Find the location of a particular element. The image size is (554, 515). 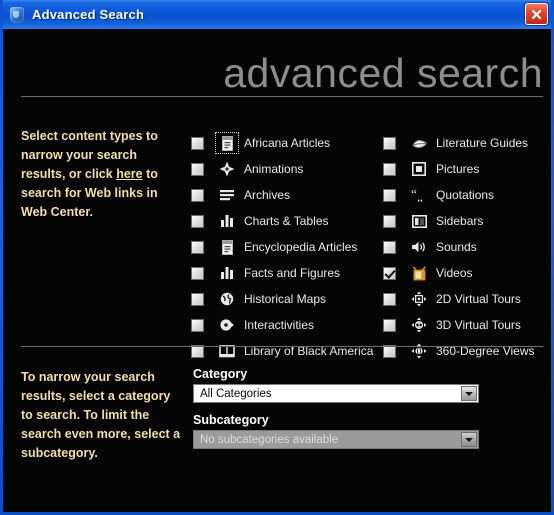

content-type-row: 2D Virtual Tours is located at coordinates (463, 299).